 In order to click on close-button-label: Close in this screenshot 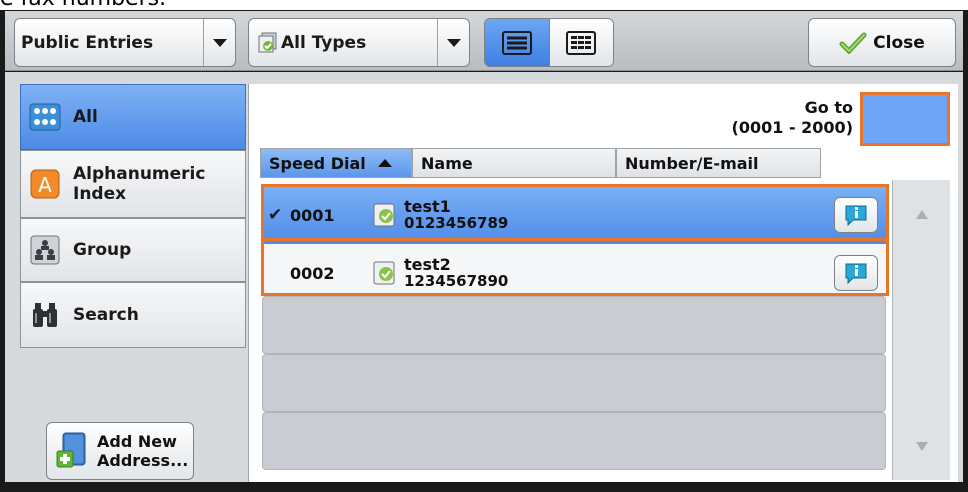, I will do `click(899, 42)`.